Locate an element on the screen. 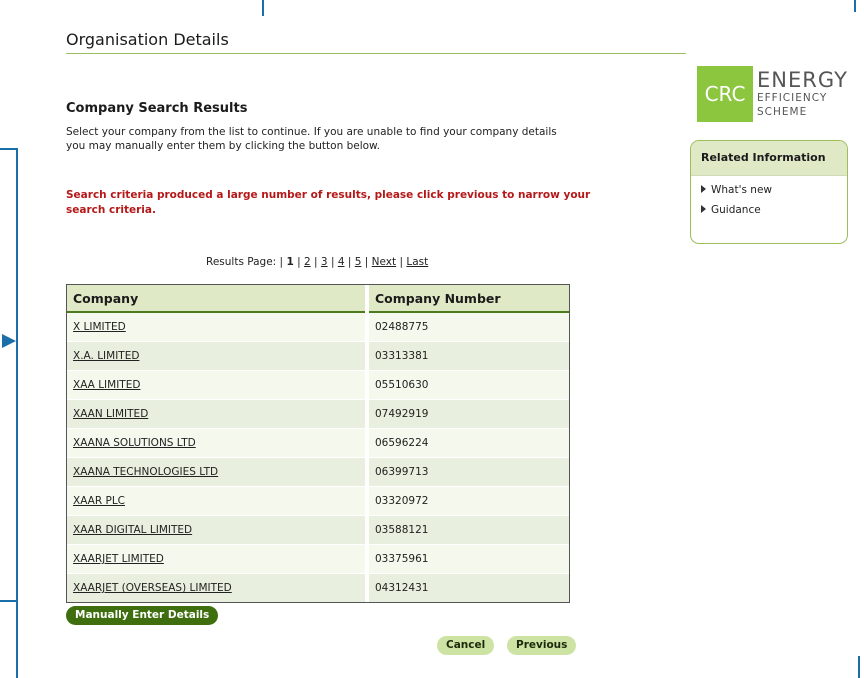 This screenshot has width=864, height=678. crc-badge: CRC is located at coordinates (725, 94).